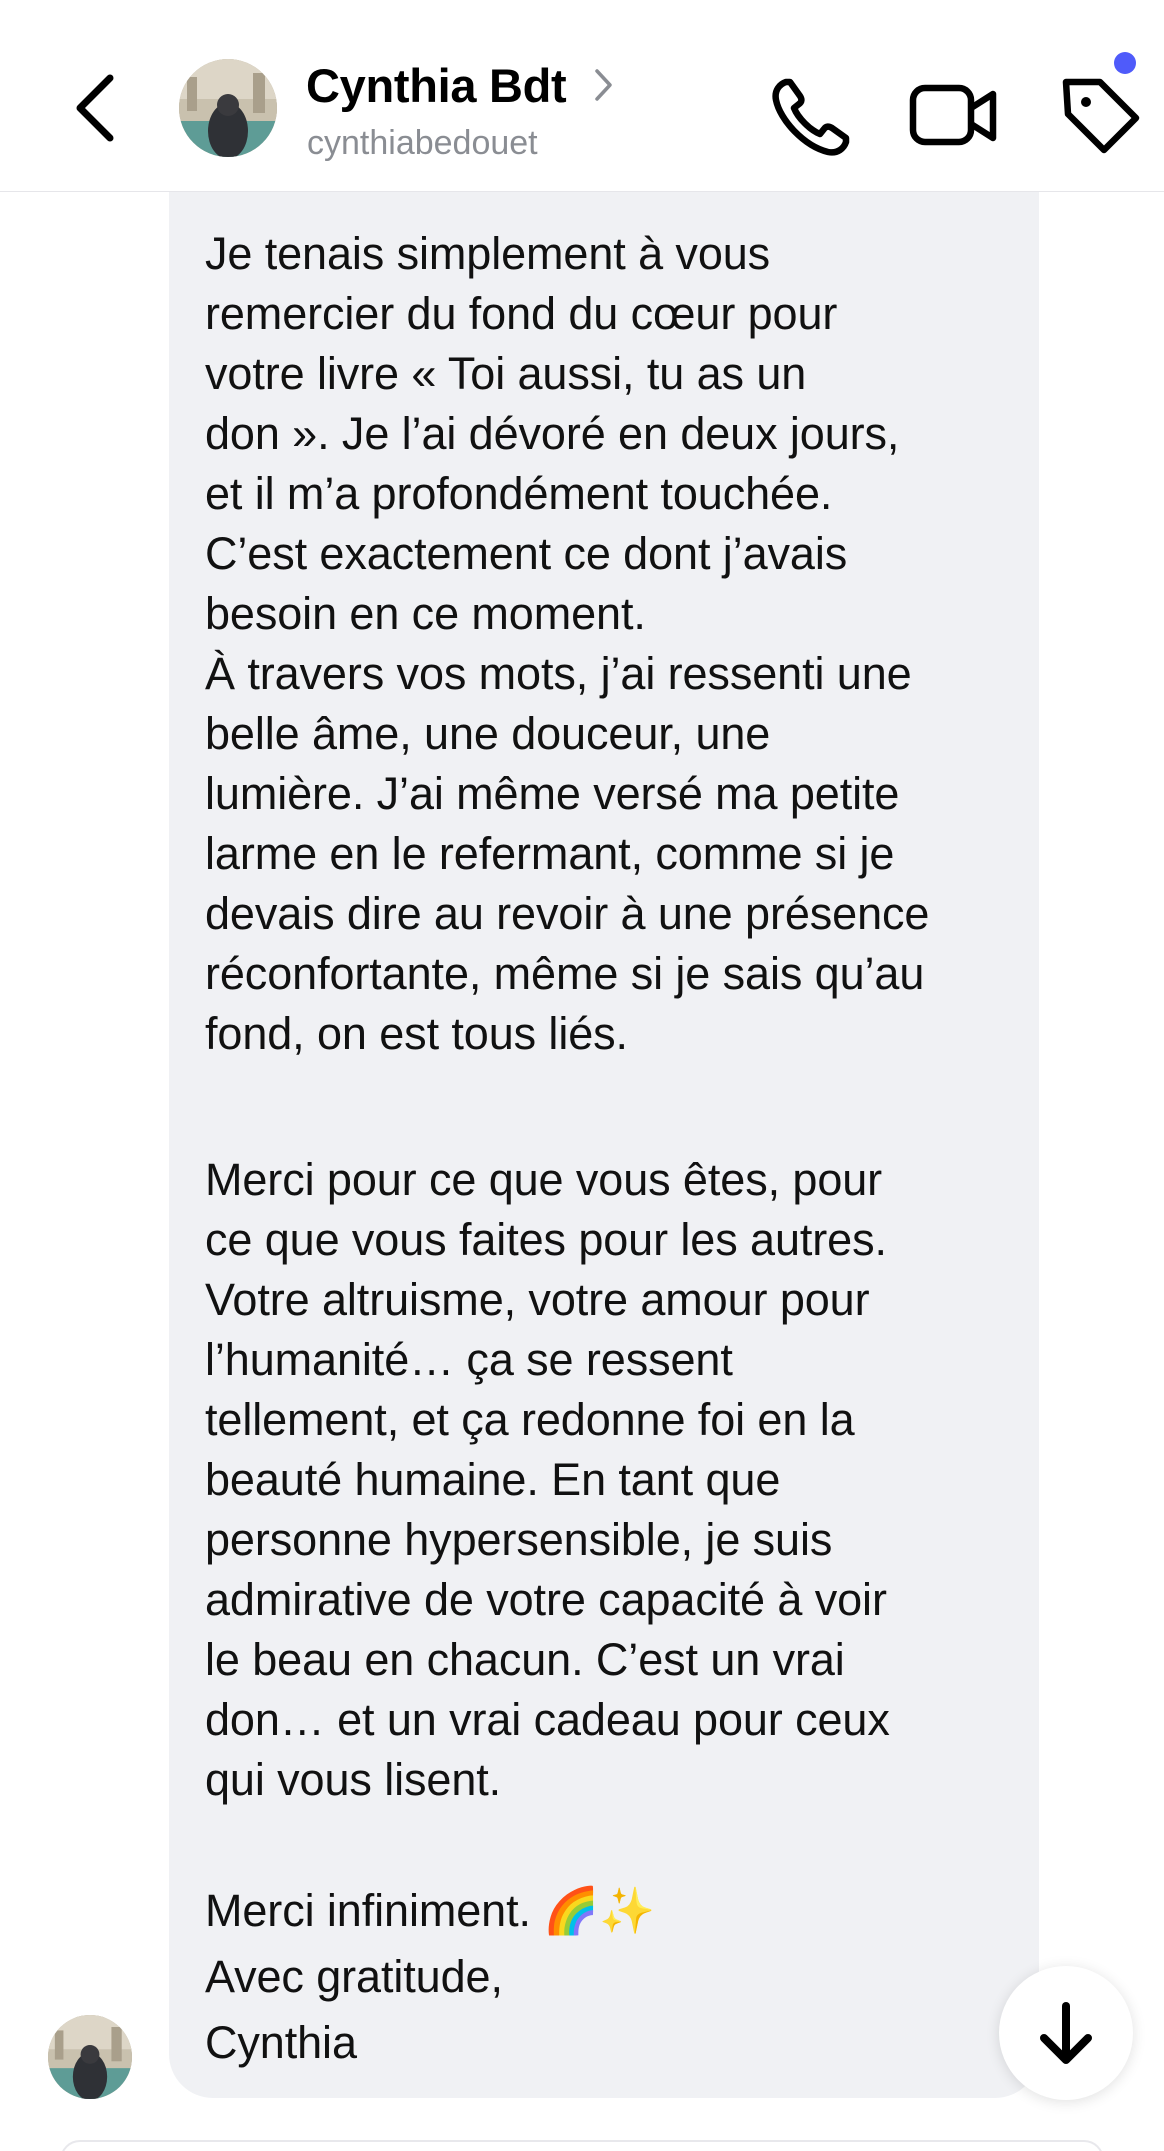 Image resolution: width=1164 pixels, height=2151 pixels. I want to click on chevron-left-icon, so click(95, 108).